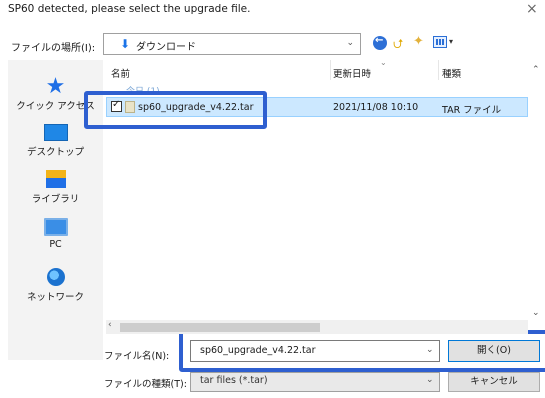 This screenshot has width=545, height=398. I want to click on column-header-type: 種類, so click(451, 73).